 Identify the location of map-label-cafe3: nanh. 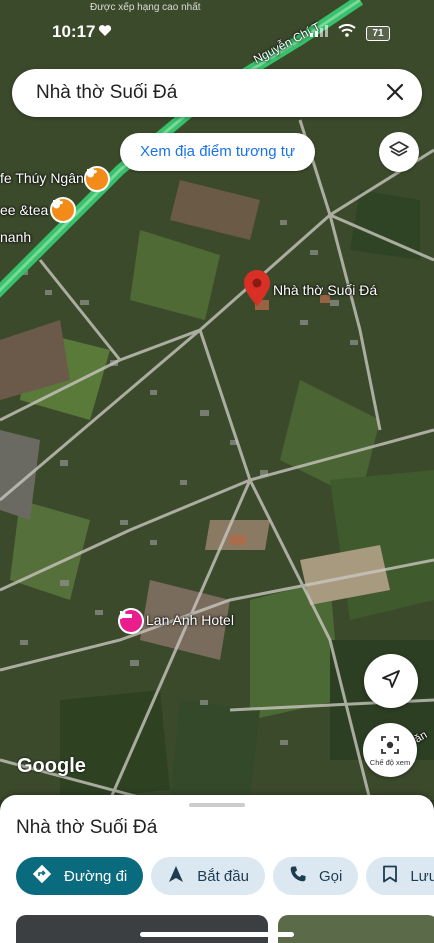
(15, 237).